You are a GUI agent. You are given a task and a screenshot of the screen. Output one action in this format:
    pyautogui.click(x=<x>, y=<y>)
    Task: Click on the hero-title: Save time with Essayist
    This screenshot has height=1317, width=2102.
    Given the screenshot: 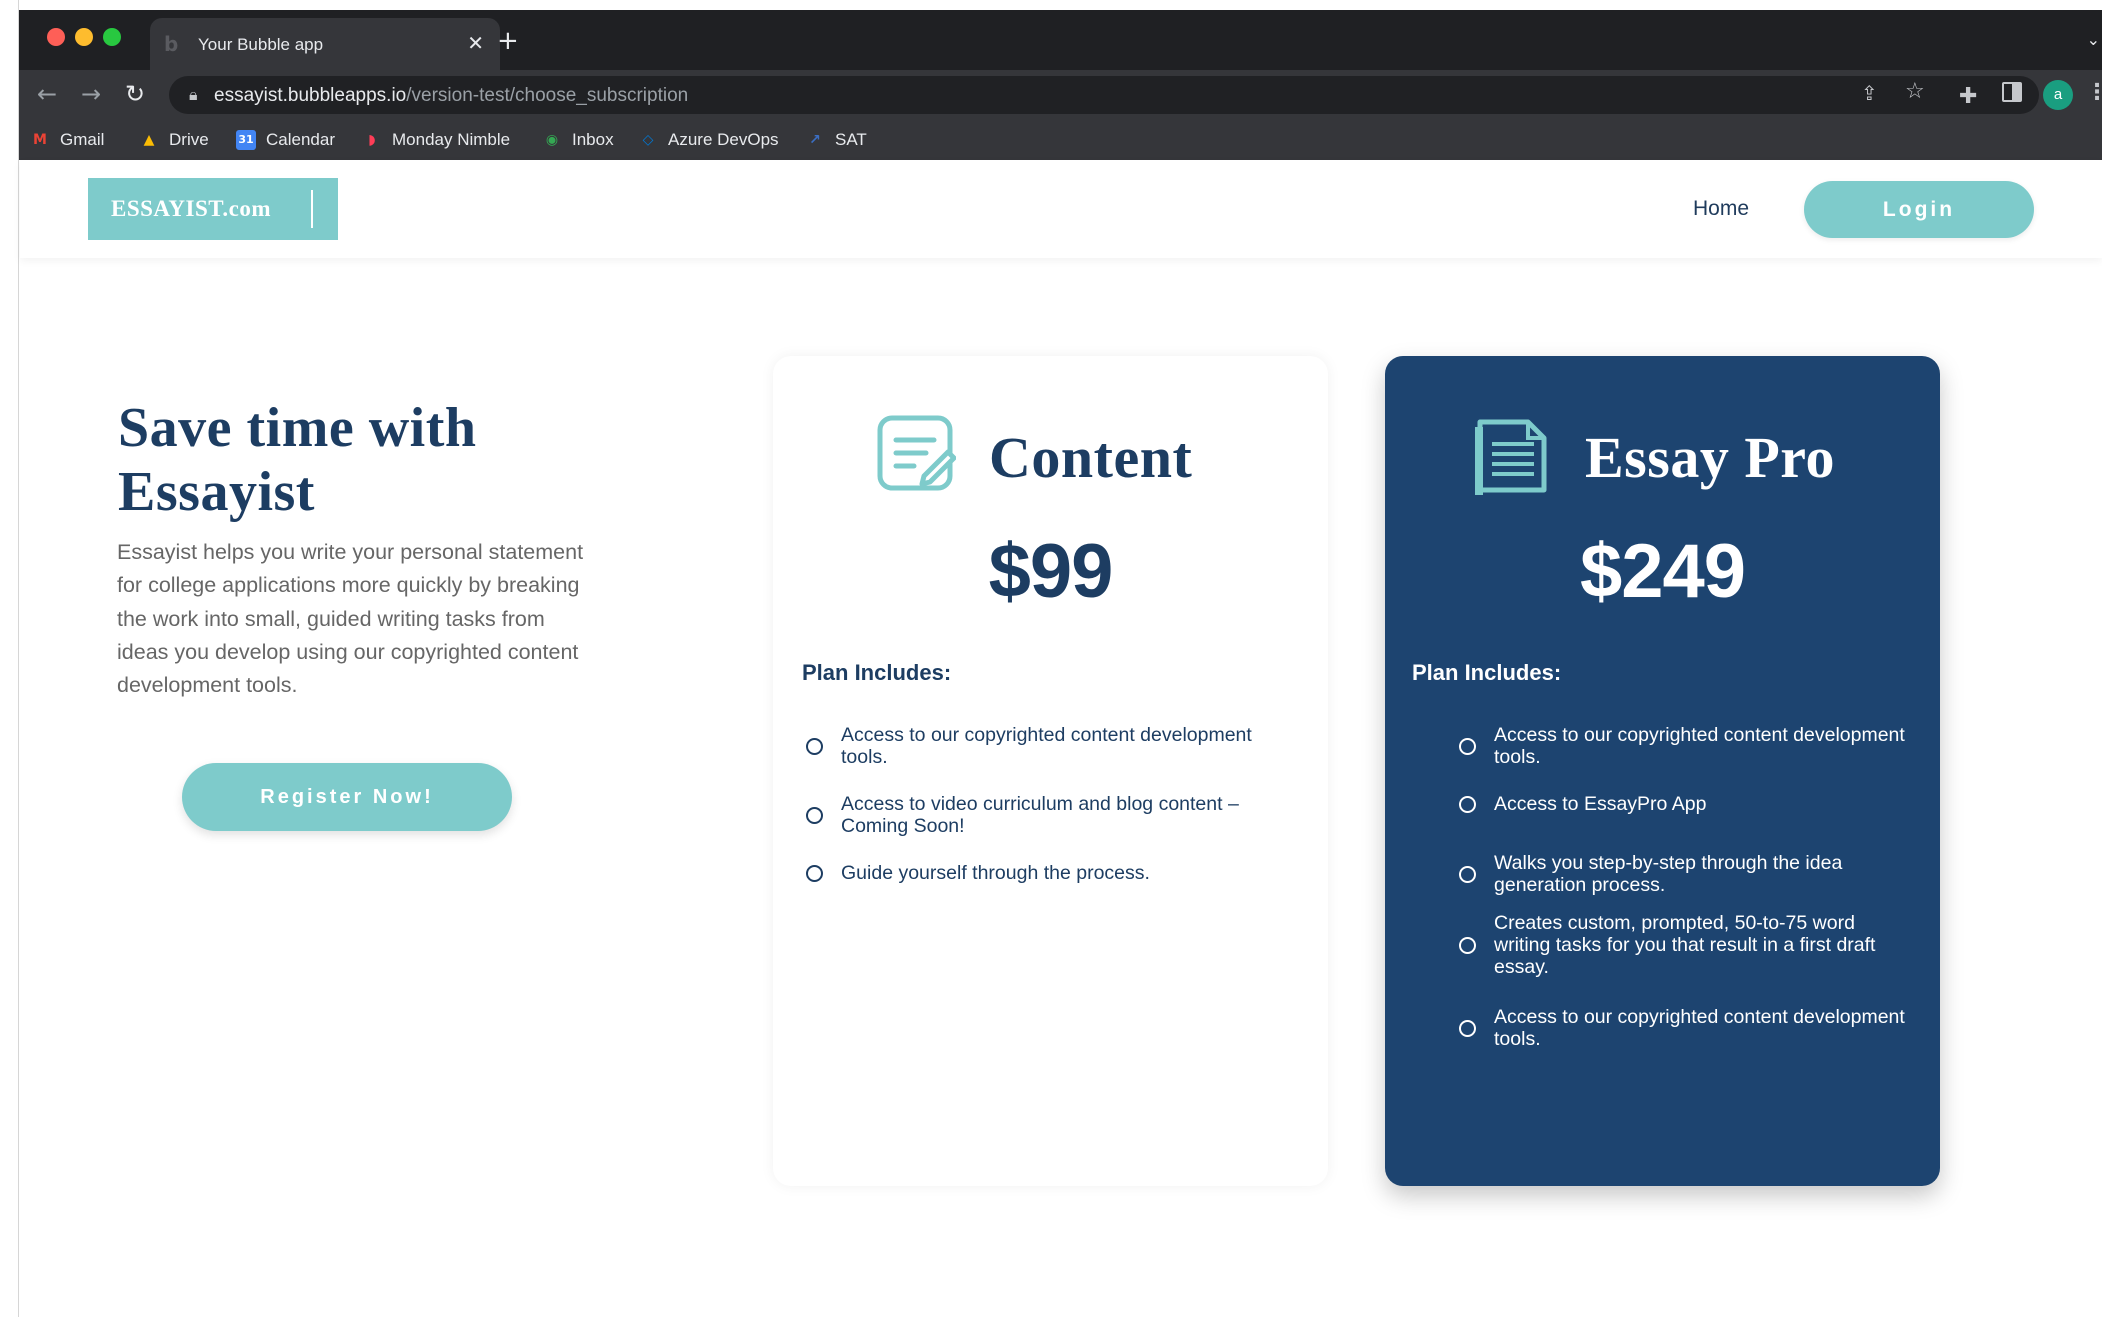 What is the action you would take?
    pyautogui.click(x=297, y=460)
    